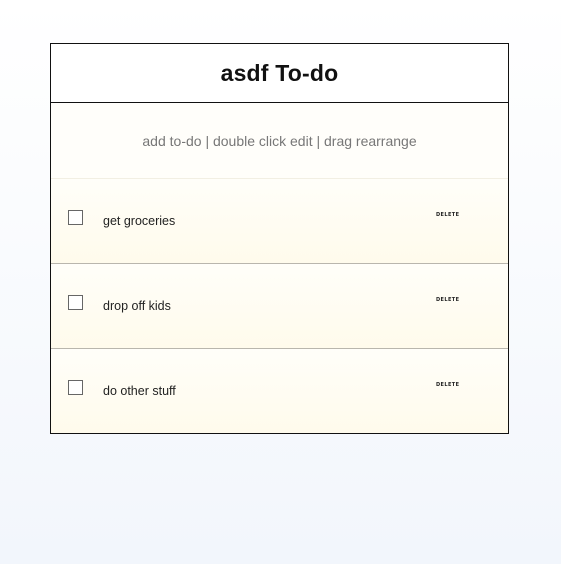 The image size is (561, 564). Describe the element at coordinates (279, 221) in the screenshot. I see `todo-item: get groceries DELETE` at that location.